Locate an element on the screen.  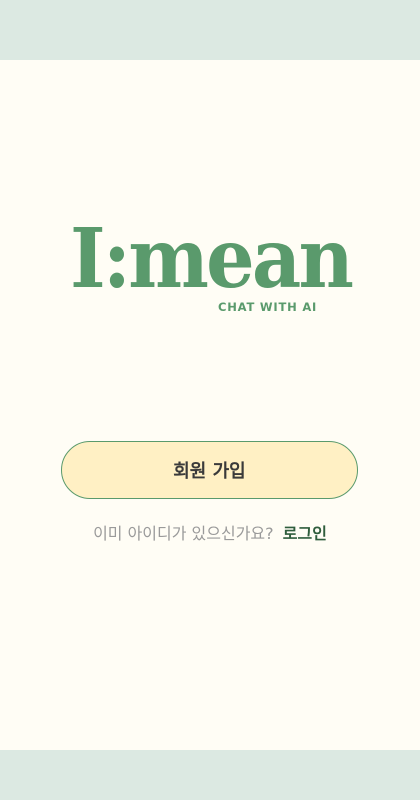
logo-wordmark: I:mean is located at coordinates (212, 259).